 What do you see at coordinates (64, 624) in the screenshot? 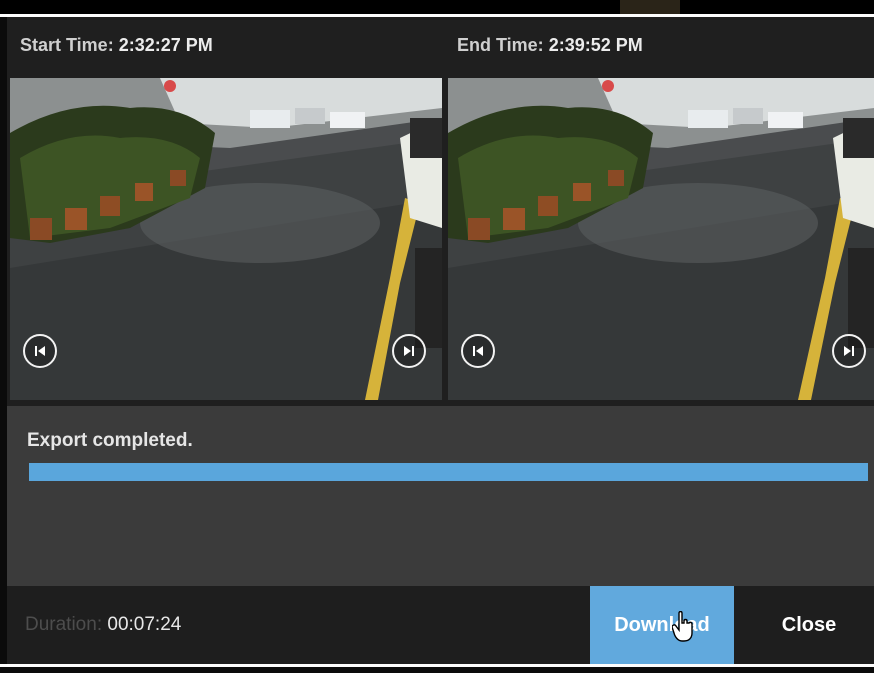
I see `duration-label: Duration:` at bounding box center [64, 624].